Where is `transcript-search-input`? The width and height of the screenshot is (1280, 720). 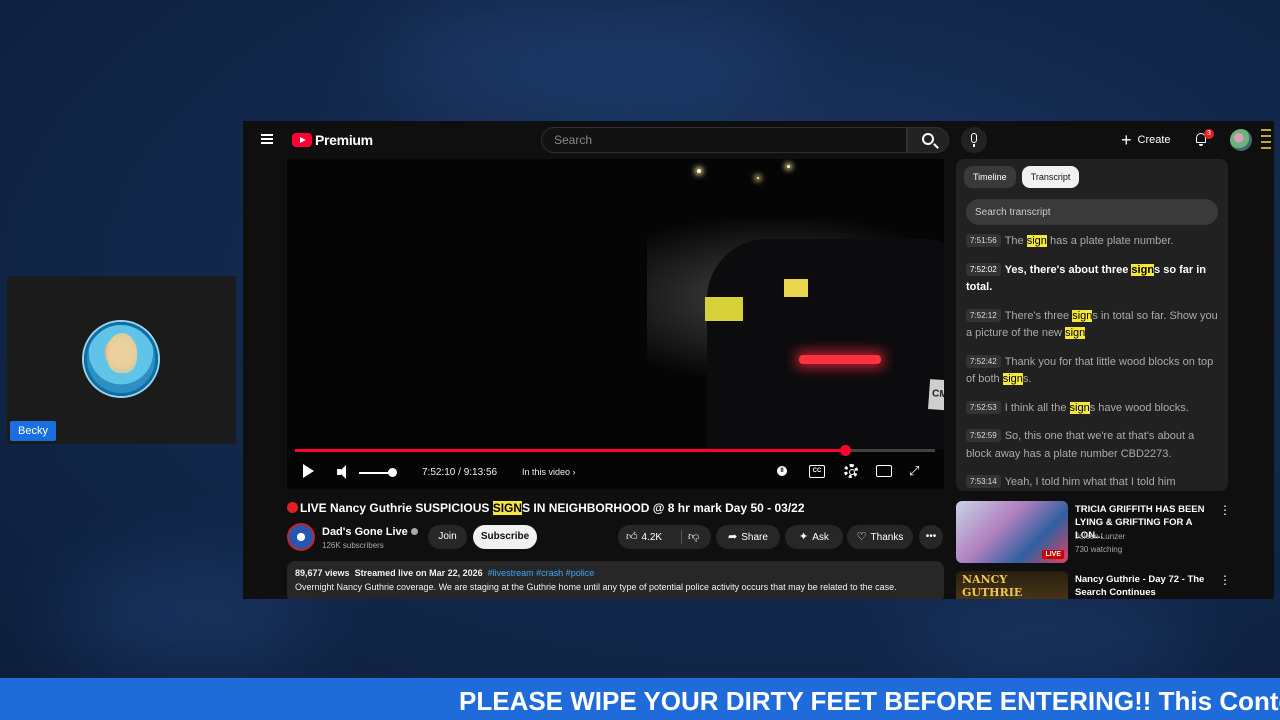 transcript-search-input is located at coordinates (1092, 212).